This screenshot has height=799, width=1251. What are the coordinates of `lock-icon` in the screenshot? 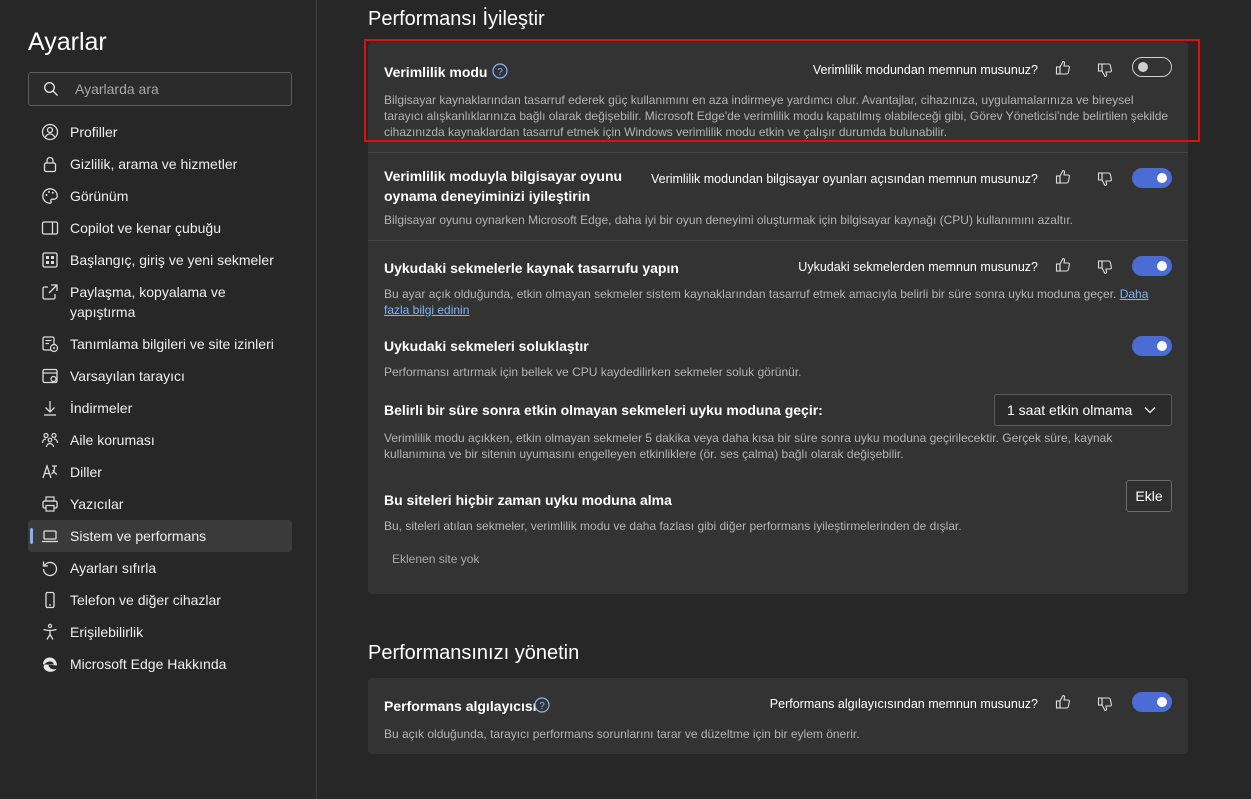 It's located at (50, 164).